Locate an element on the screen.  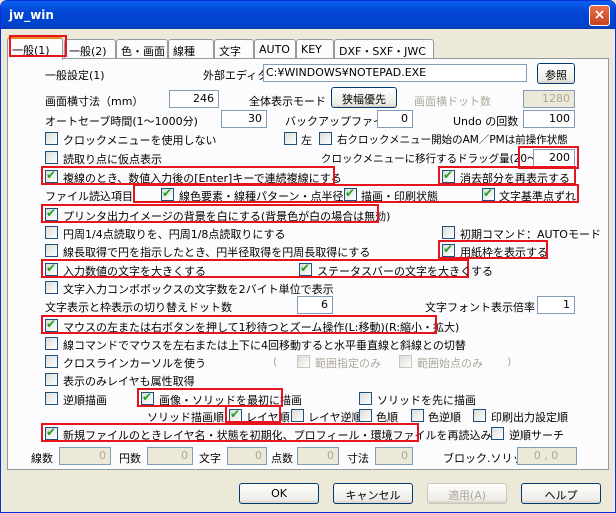
layer-reverse-checkbox is located at coordinates (297, 415).